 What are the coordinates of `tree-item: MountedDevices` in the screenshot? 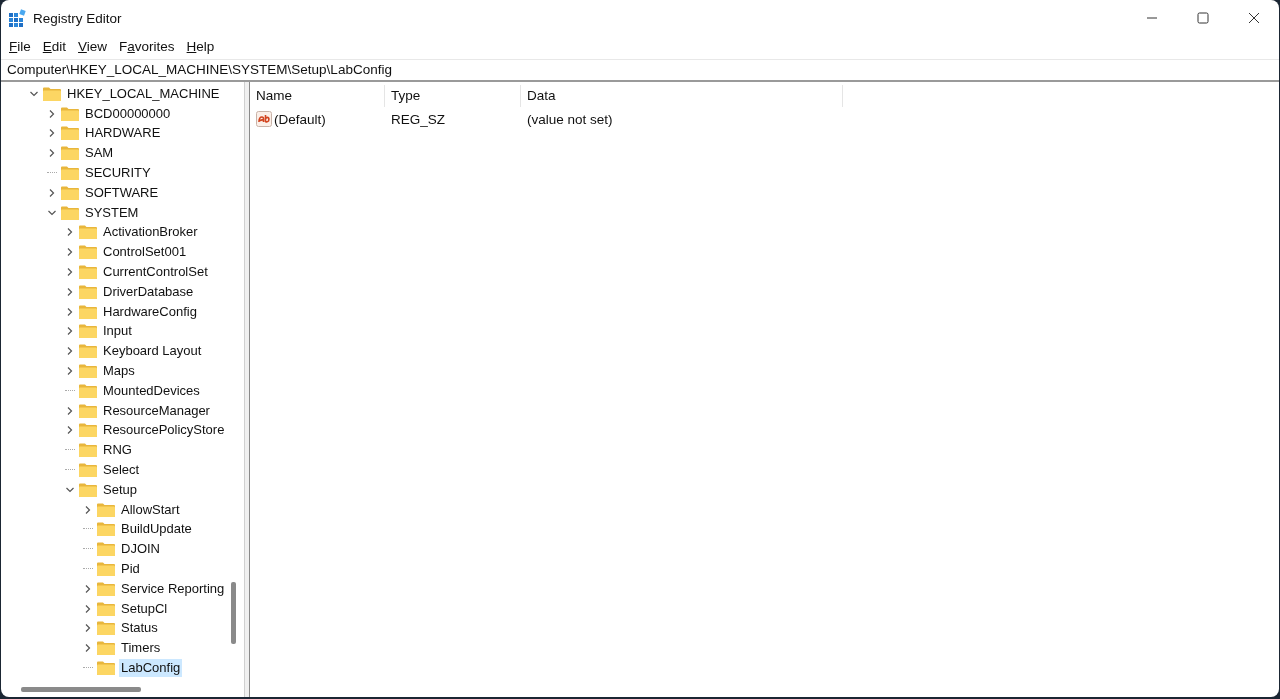 It's located at (151, 390).